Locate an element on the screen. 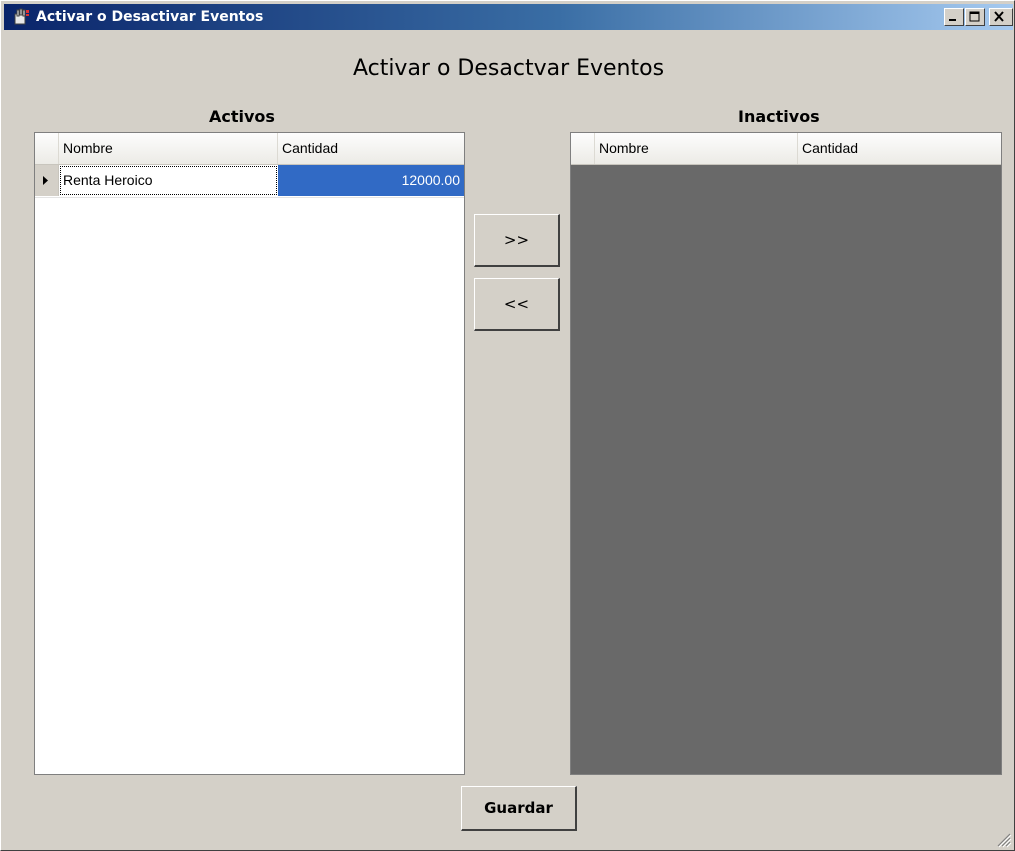 This screenshot has width=1015, height=851. window-title: Activar o Desactivar Eventos is located at coordinates (150, 17).